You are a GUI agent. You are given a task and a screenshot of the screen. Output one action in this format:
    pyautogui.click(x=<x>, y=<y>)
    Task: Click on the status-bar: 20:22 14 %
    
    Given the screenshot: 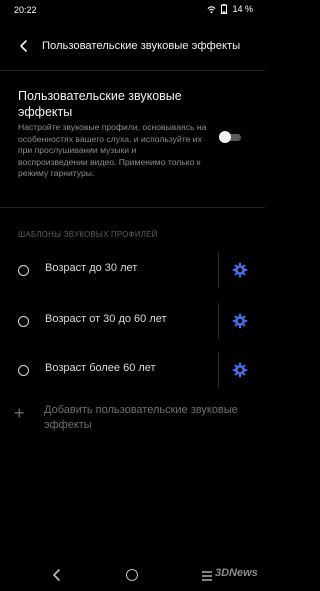 What is the action you would take?
    pyautogui.click(x=132, y=11)
    